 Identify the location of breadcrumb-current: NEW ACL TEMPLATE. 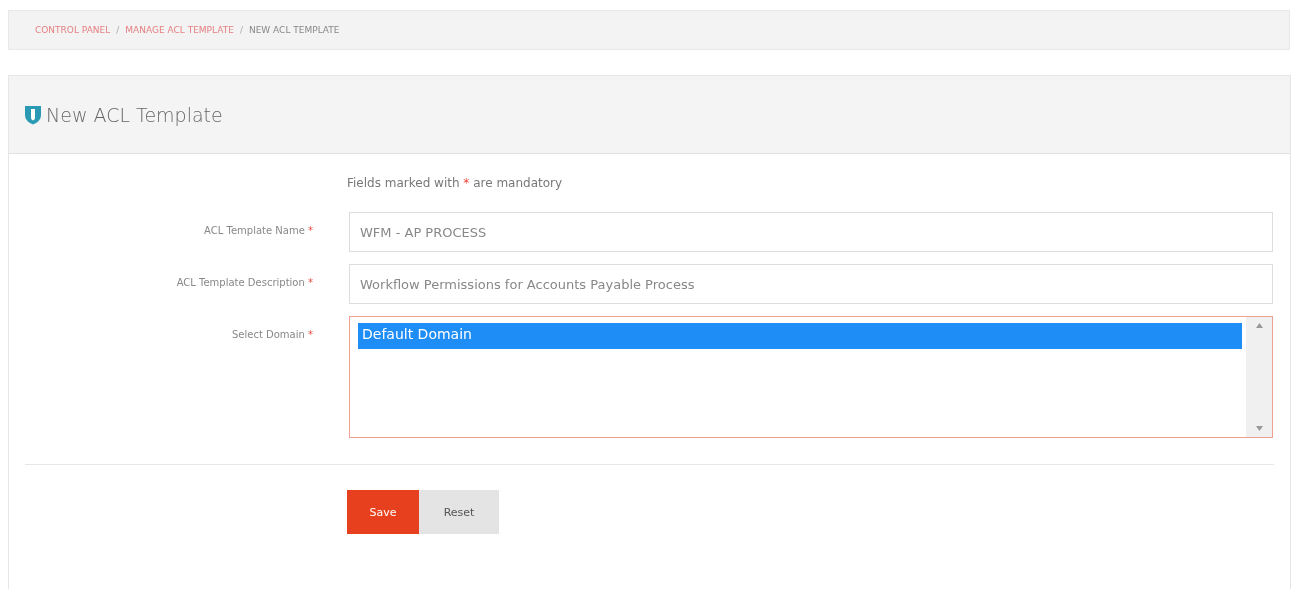
(294, 30).